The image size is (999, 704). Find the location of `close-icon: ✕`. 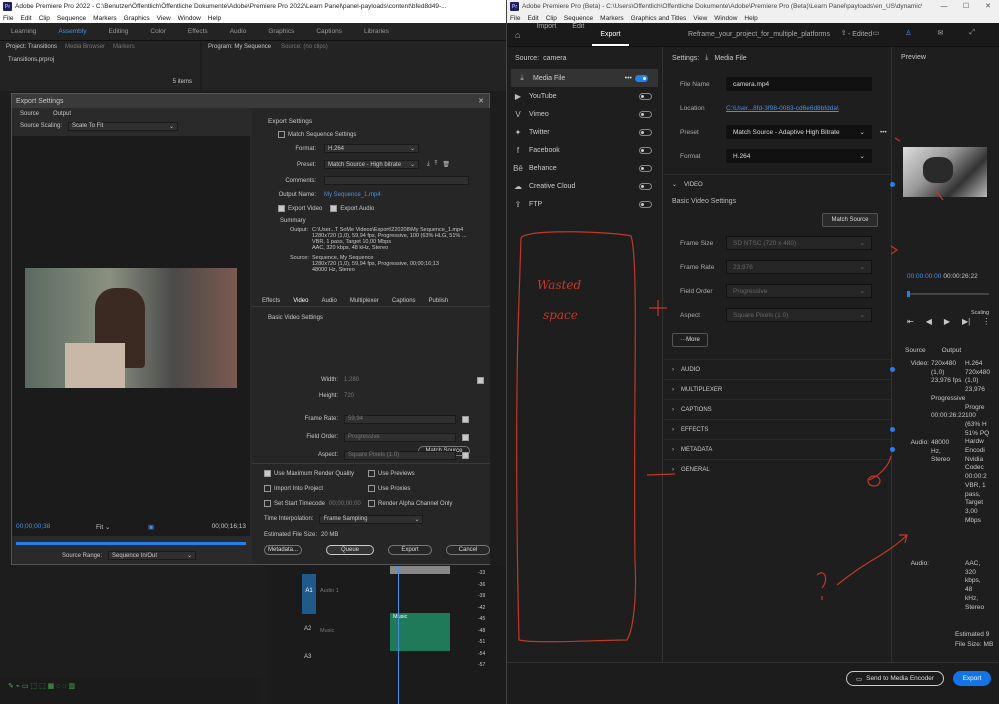

close-icon: ✕ is located at coordinates (481, 101).